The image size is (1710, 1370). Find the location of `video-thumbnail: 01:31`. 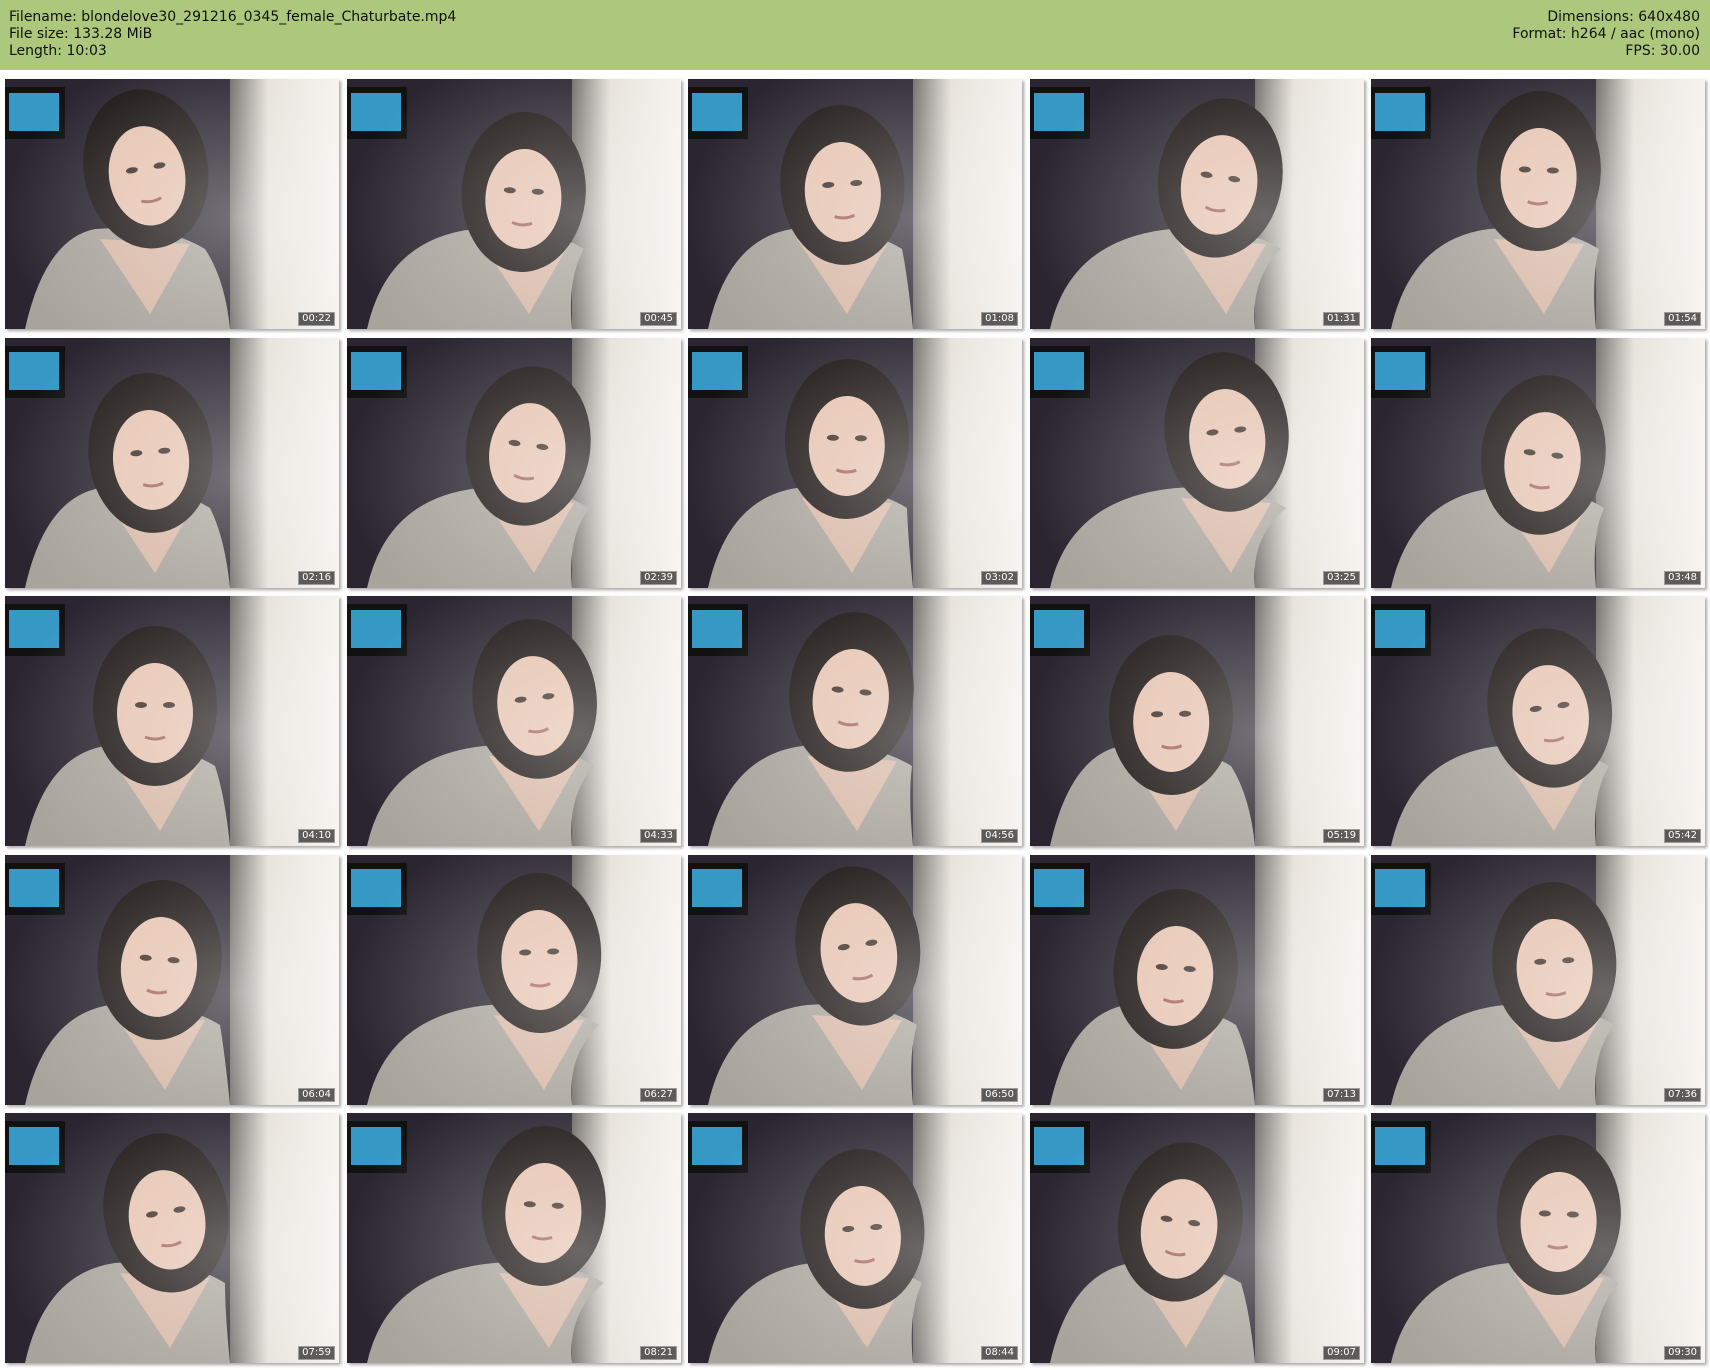

video-thumbnail: 01:31 is located at coordinates (1197, 204).